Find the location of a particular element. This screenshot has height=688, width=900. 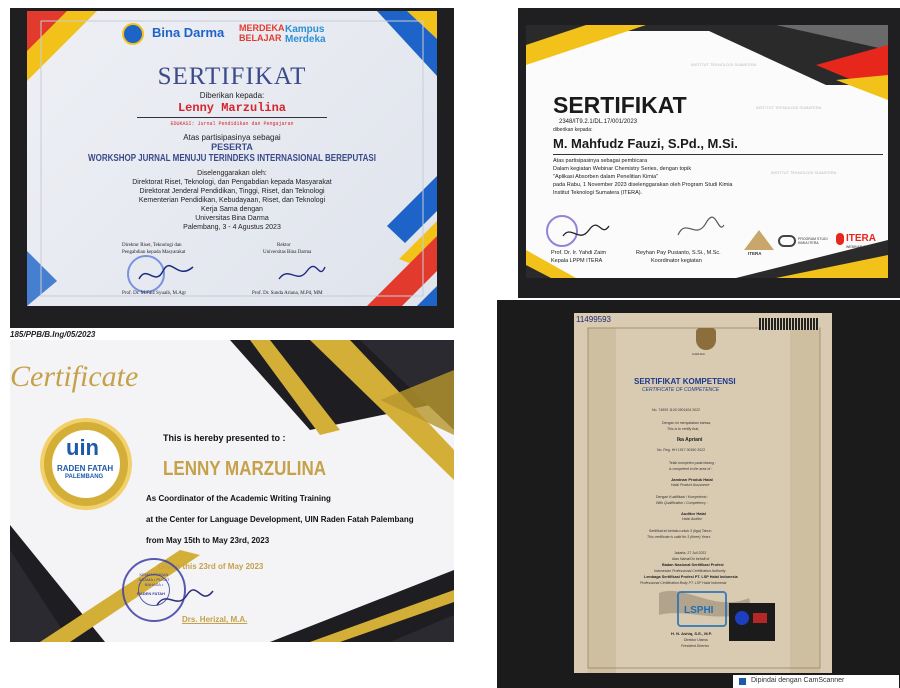

signer-left-title: Direktur Riset, Teknologi dan is located at coordinates (152, 245).